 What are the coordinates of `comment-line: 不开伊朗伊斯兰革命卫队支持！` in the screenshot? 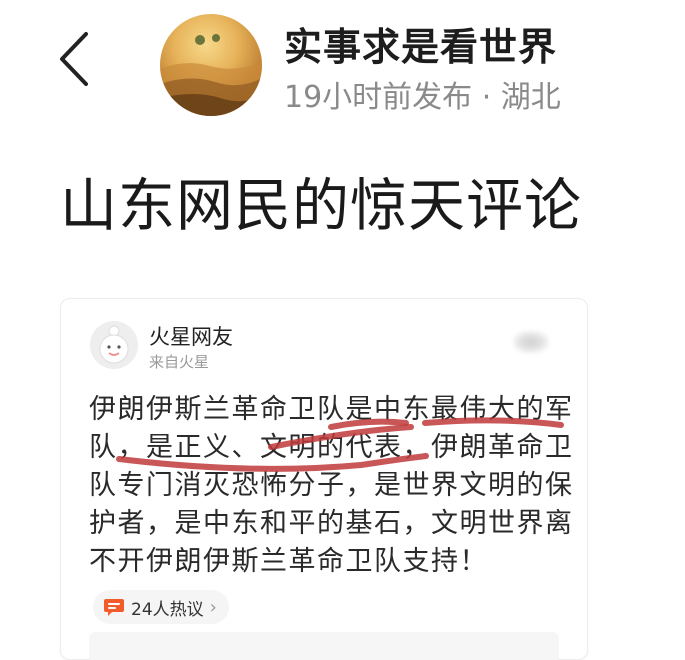 It's located at (288, 561).